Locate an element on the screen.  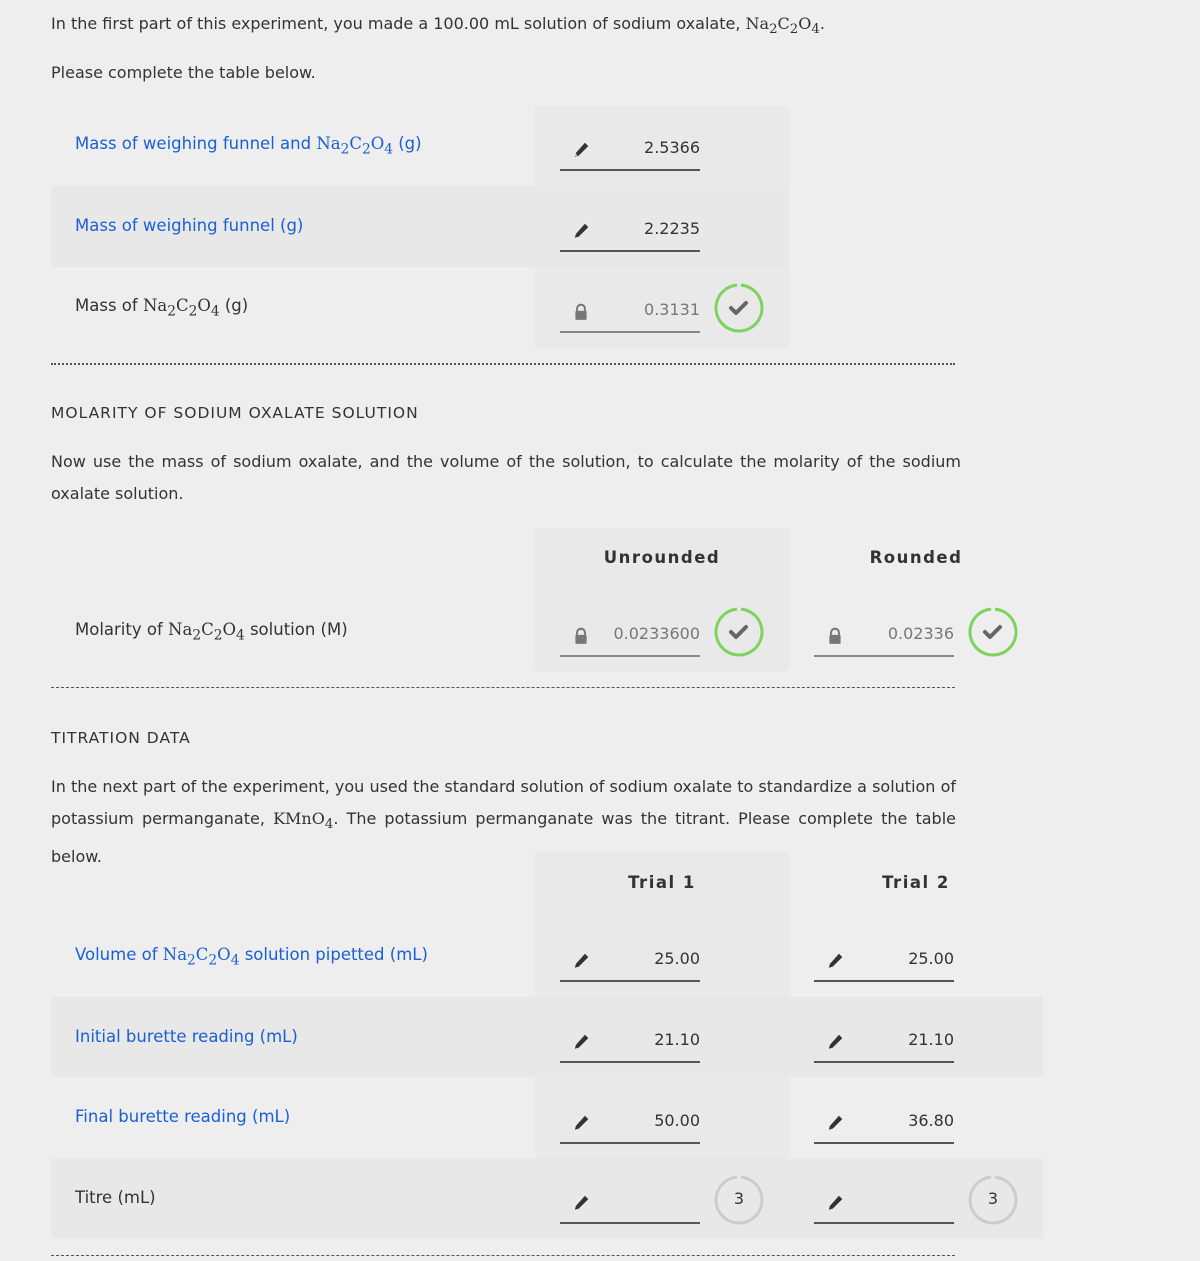
titration-heading: TITRATION DATA is located at coordinates (121, 738).